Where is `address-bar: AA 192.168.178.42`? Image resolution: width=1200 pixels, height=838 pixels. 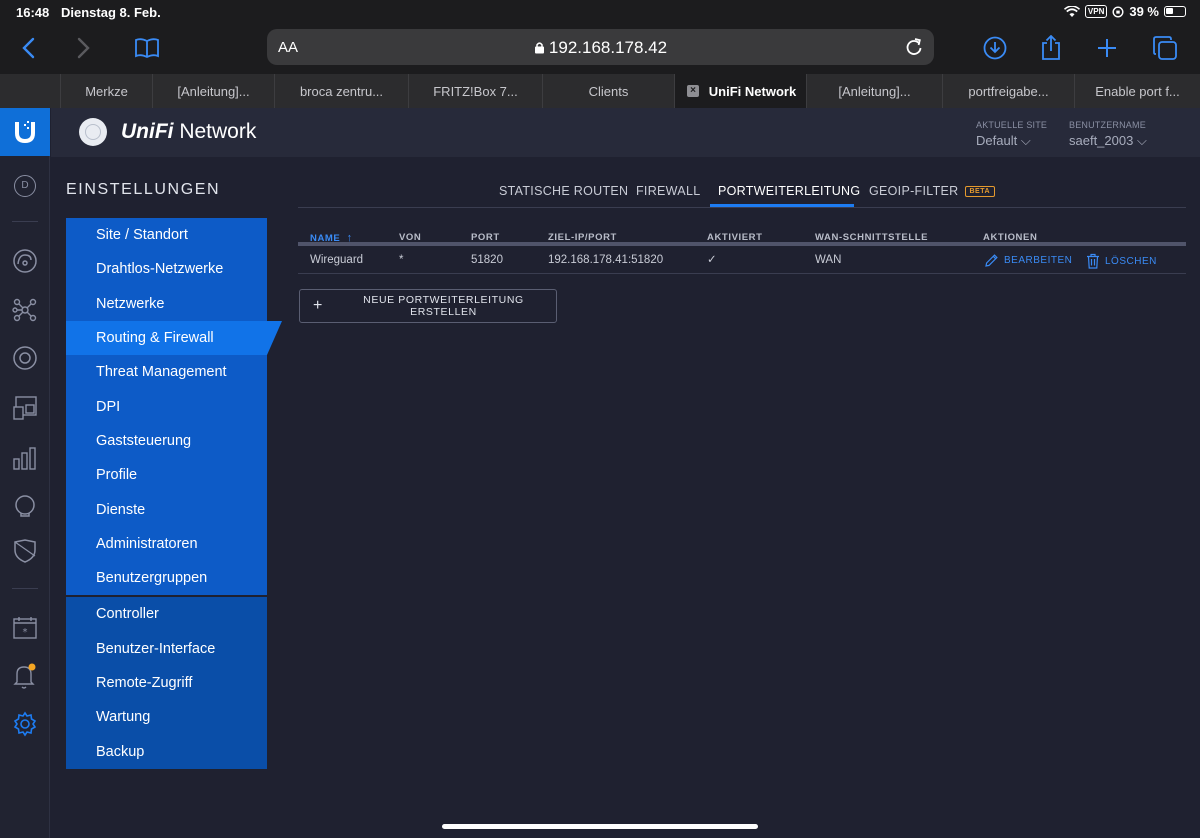 address-bar: AA 192.168.178.42 is located at coordinates (600, 47).